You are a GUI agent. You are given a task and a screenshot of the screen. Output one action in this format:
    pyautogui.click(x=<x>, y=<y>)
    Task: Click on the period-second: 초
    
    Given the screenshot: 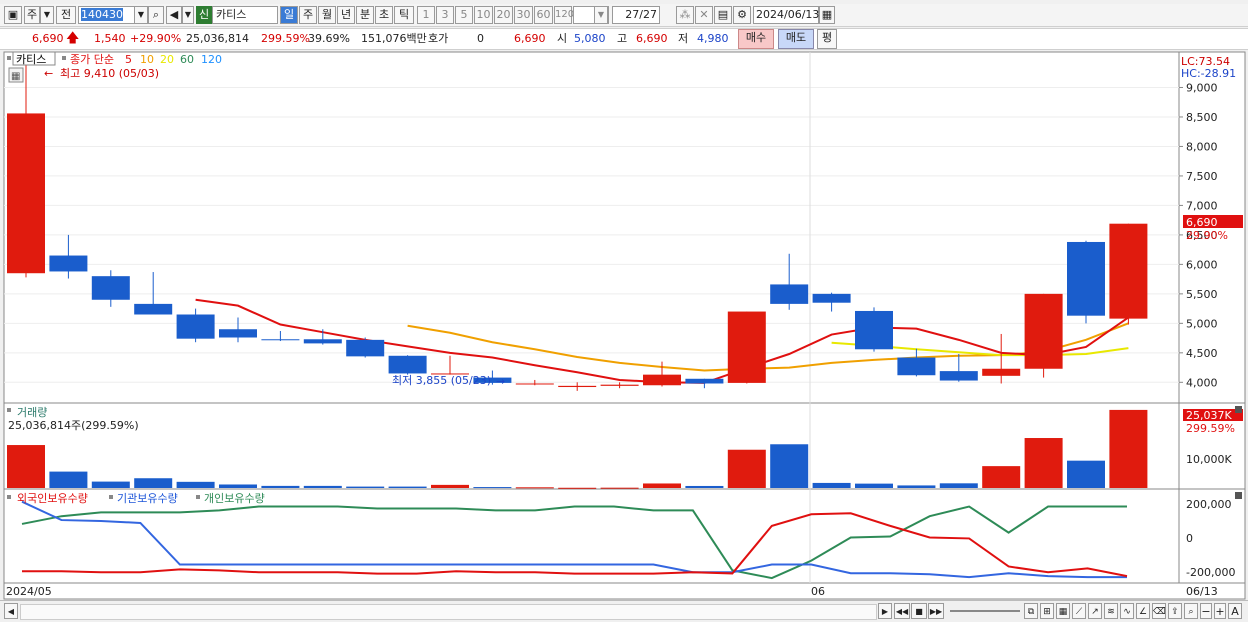 What is the action you would take?
    pyautogui.click(x=384, y=15)
    